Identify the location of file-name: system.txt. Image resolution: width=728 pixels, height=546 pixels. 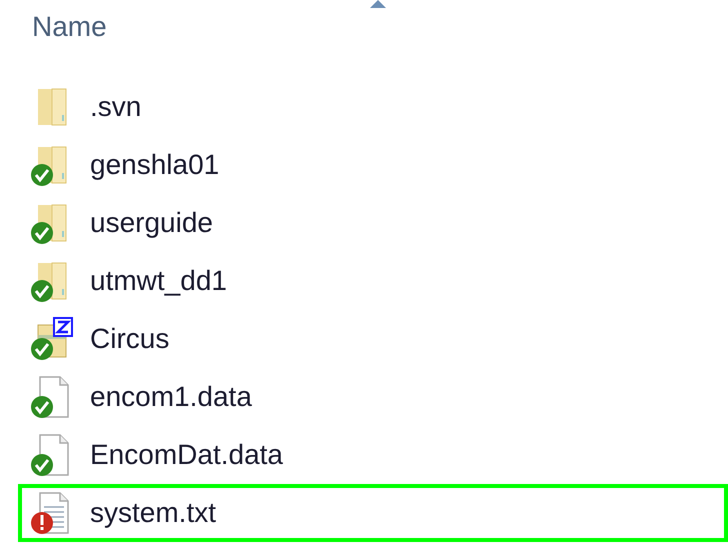
(153, 513).